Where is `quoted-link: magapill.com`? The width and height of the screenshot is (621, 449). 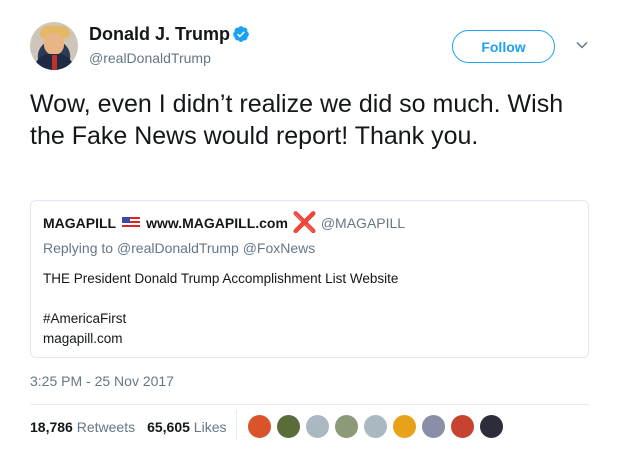
quoted-link: magapill.com is located at coordinates (220, 339).